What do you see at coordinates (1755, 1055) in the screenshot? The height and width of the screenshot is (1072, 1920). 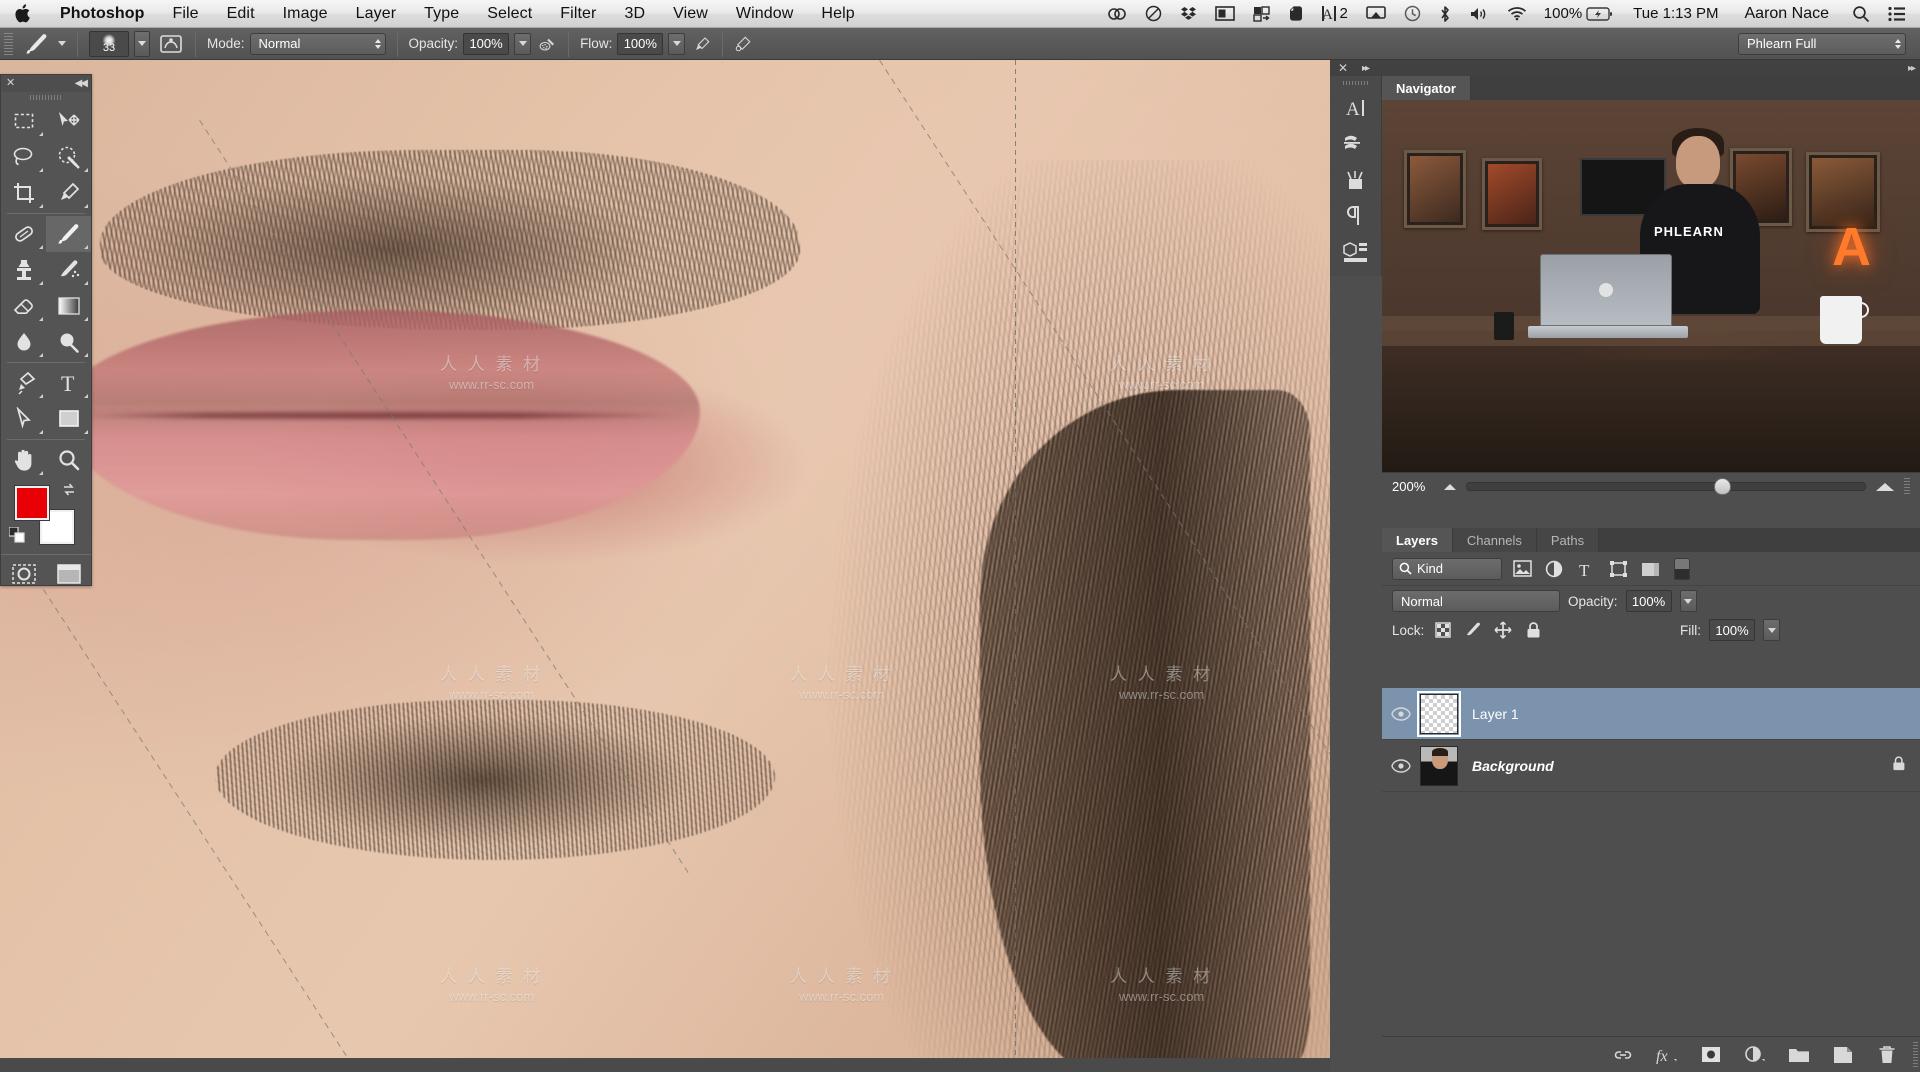 I see `new-adjustment-layer-button` at bounding box center [1755, 1055].